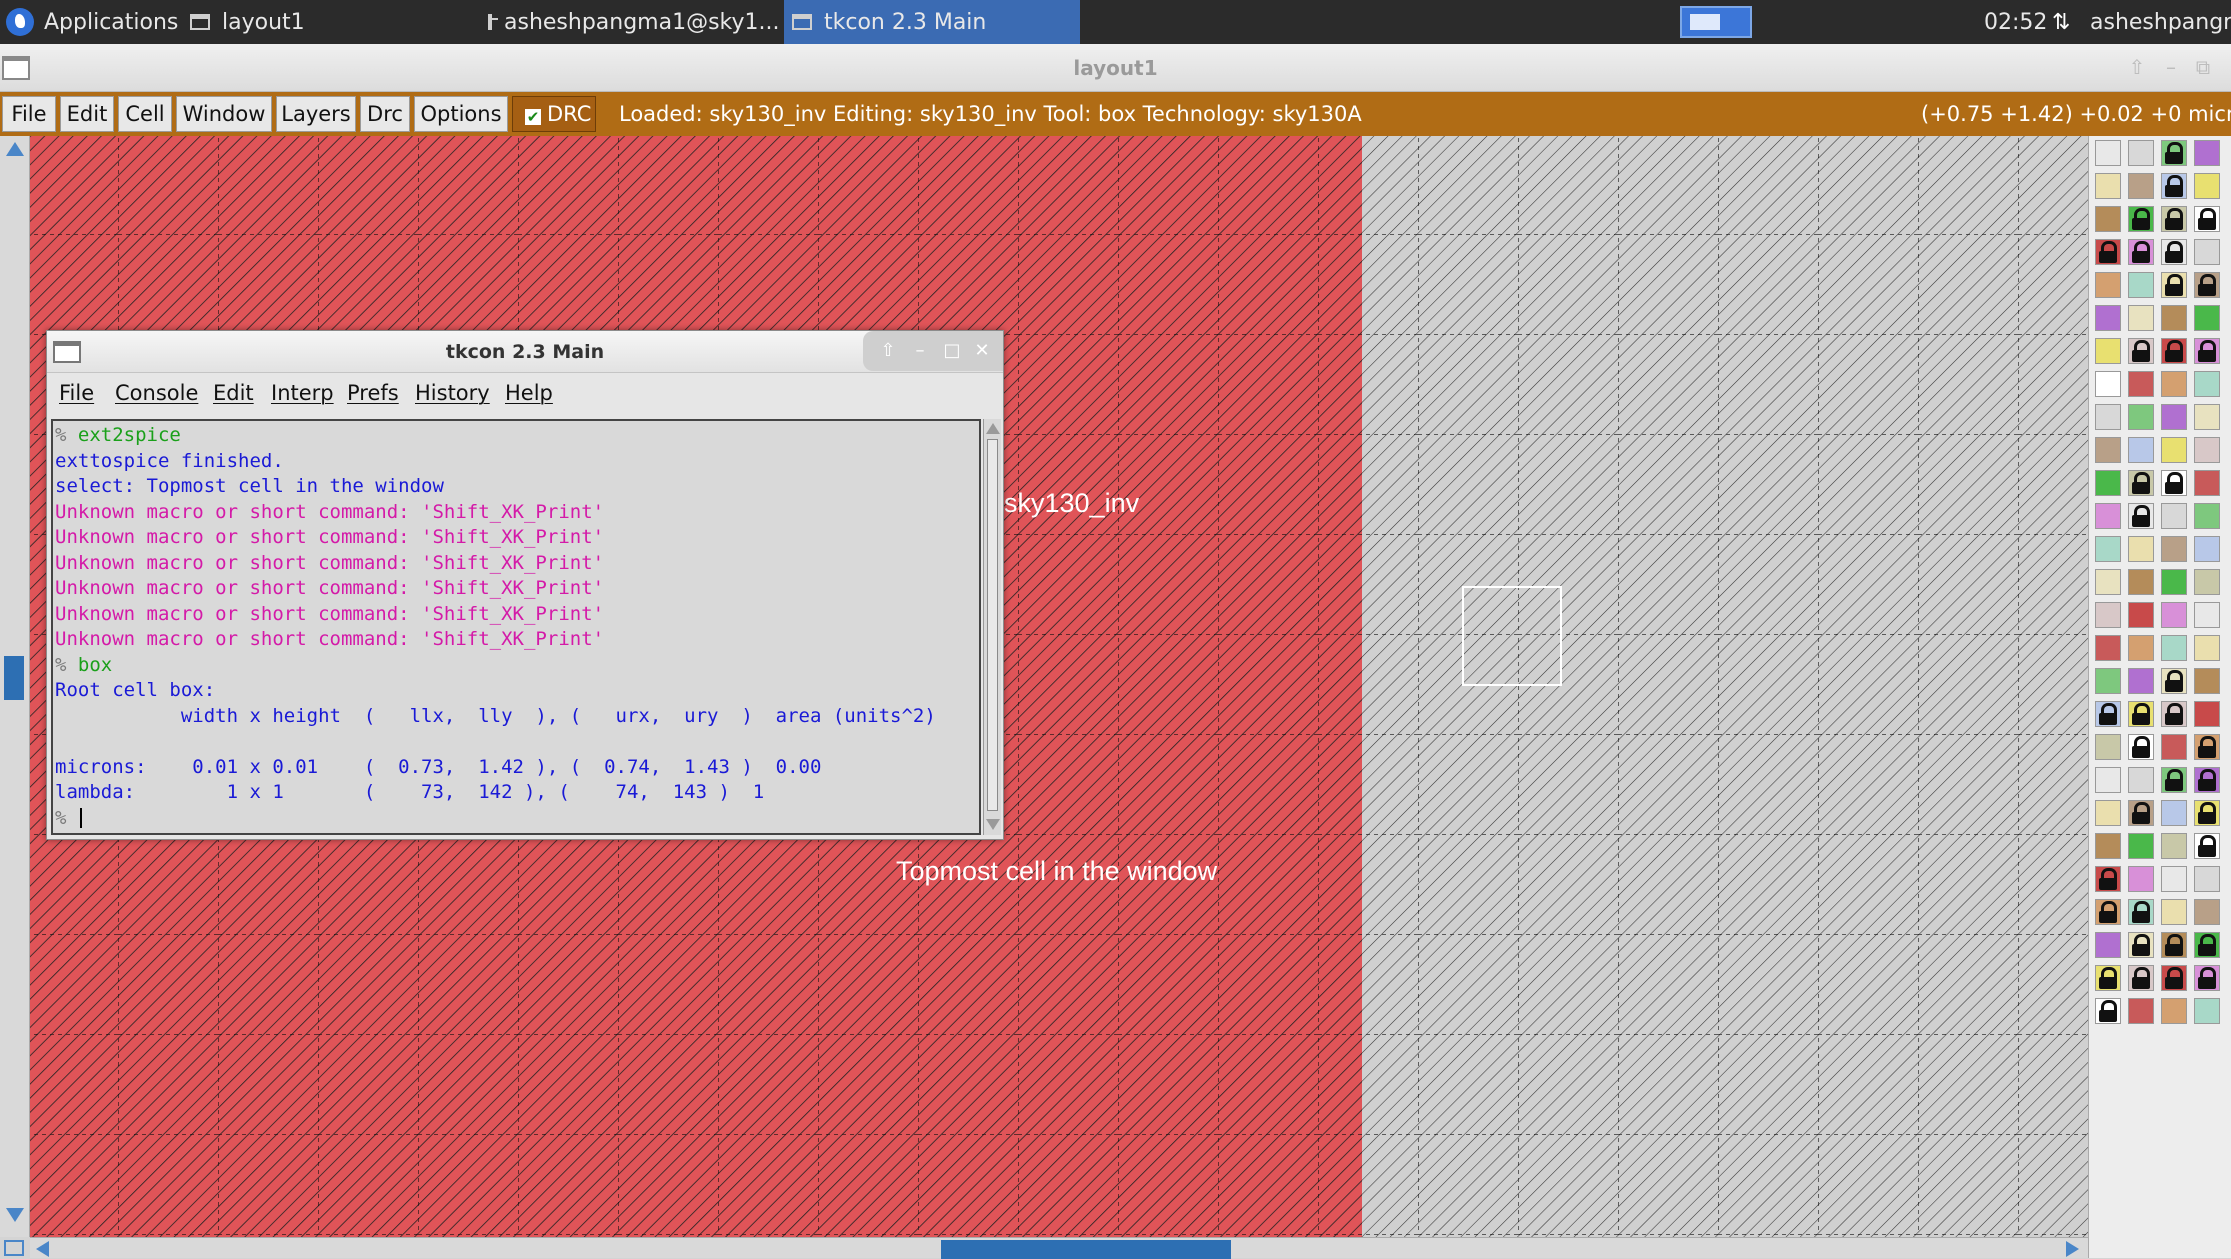 This screenshot has height=1259, width=2231. What do you see at coordinates (2015, 22) in the screenshot?
I see `clock: 02:52` at bounding box center [2015, 22].